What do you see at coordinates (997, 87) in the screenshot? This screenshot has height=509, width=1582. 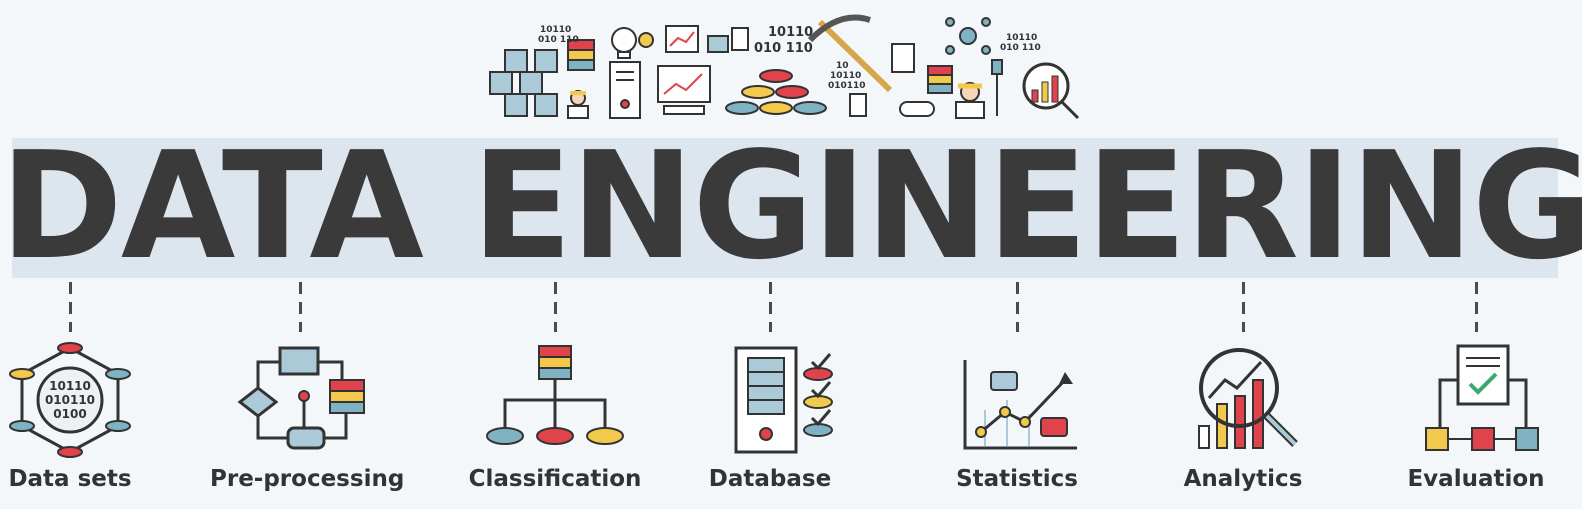 I see `shovel-icon` at bounding box center [997, 87].